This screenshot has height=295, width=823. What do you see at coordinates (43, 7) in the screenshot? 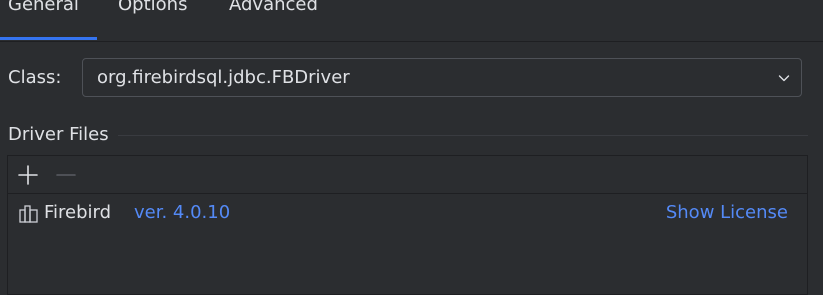
I see `tab-general: General` at bounding box center [43, 7].